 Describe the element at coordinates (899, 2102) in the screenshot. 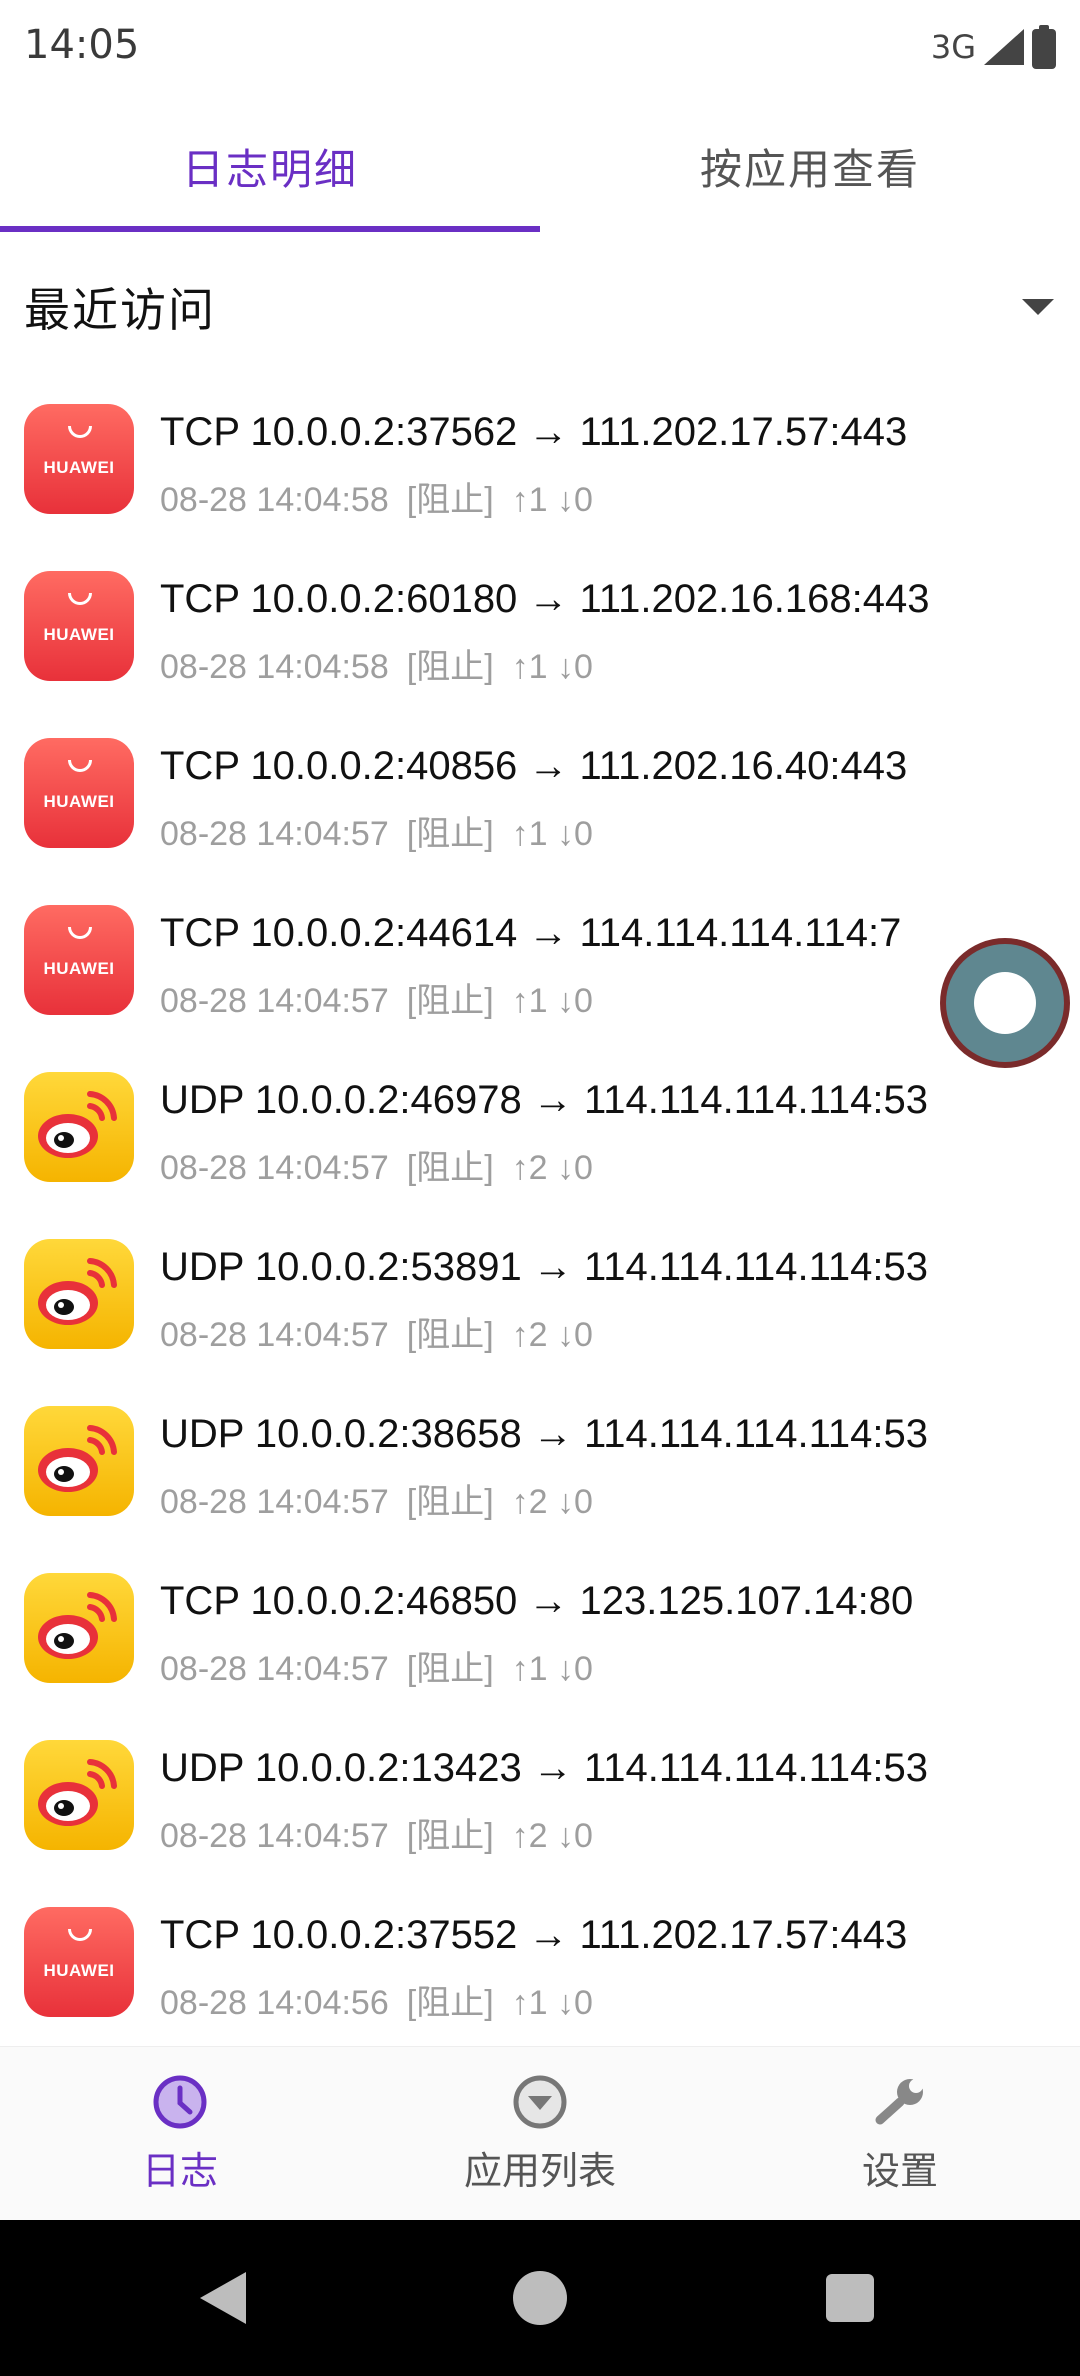

I see `wrench-icon` at that location.